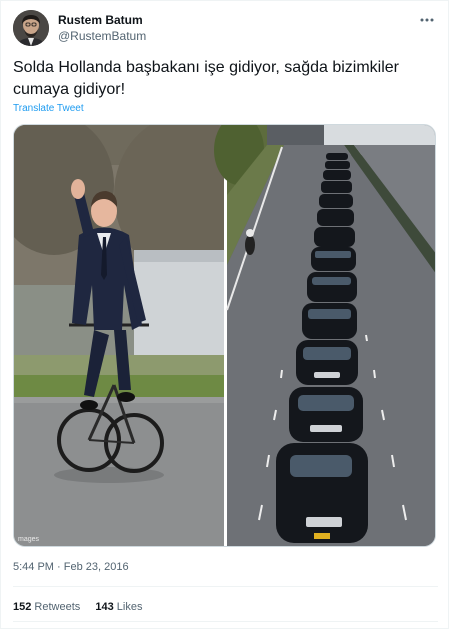  What do you see at coordinates (71, 567) in the screenshot?
I see `tweet-timestamp: 5:44 PM · Feb 23, 2016` at bounding box center [71, 567].